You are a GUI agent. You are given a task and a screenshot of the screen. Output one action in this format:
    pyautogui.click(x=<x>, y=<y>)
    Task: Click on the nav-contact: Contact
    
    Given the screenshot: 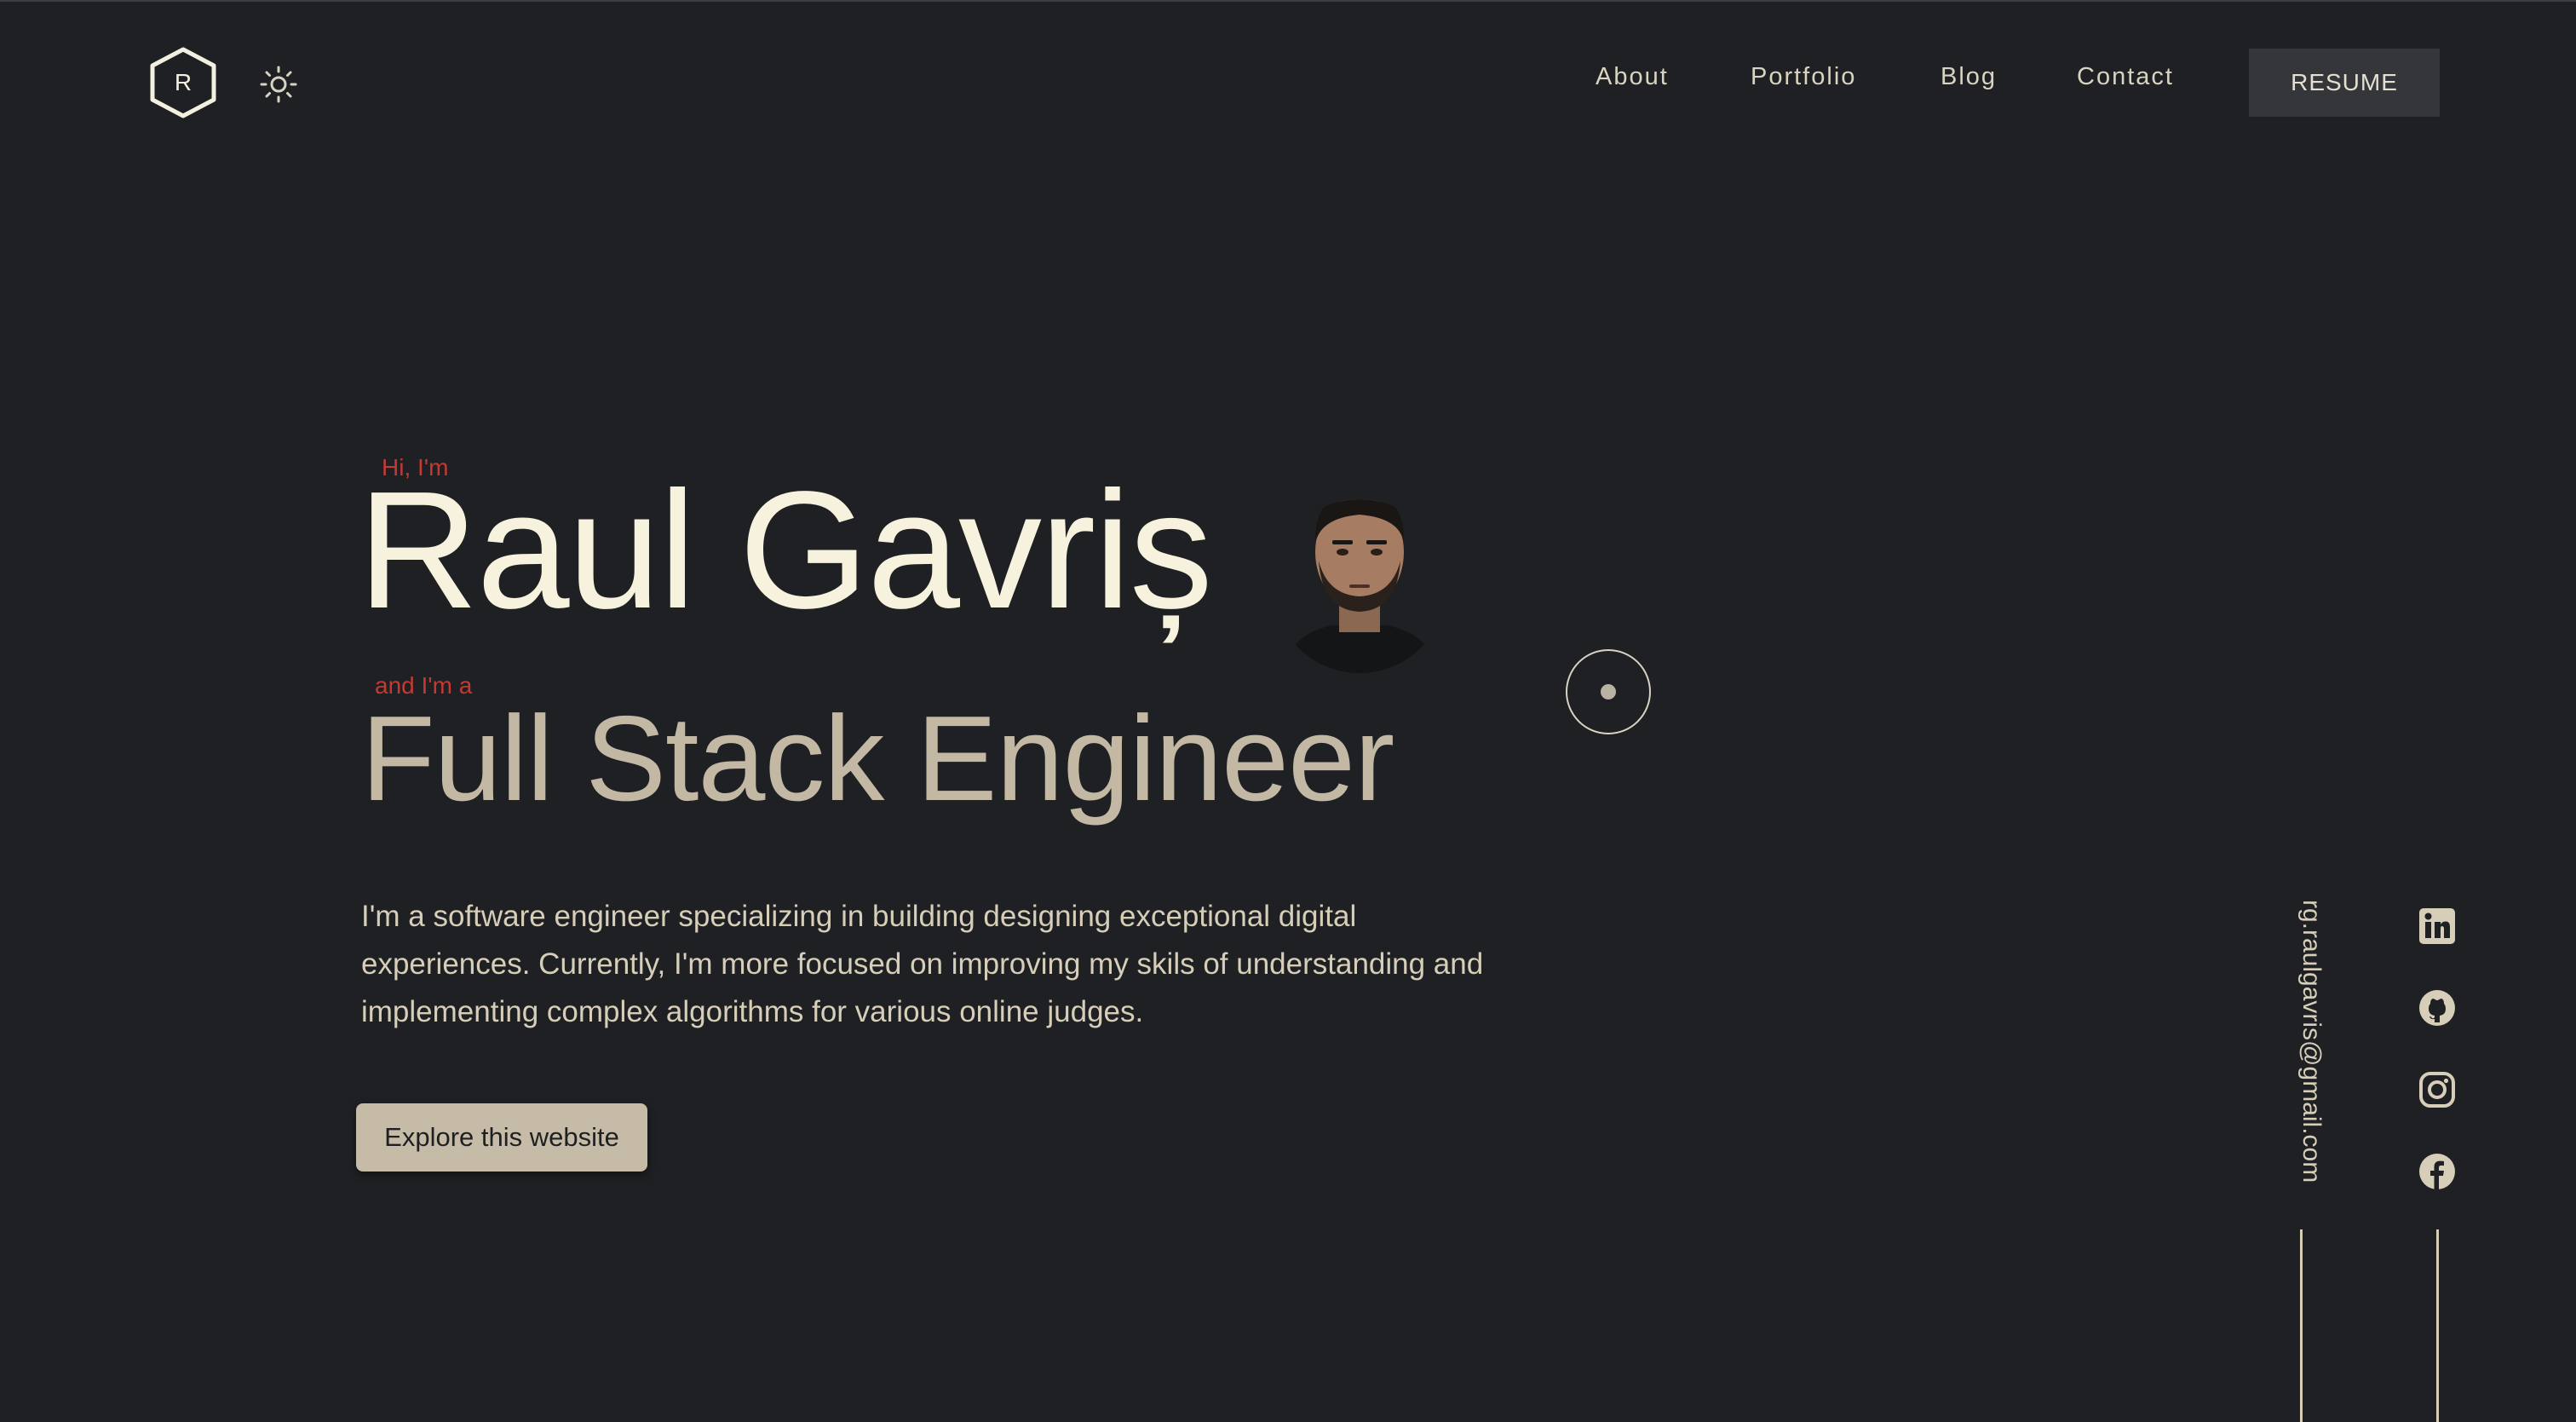 What is the action you would take?
    pyautogui.click(x=2125, y=80)
    